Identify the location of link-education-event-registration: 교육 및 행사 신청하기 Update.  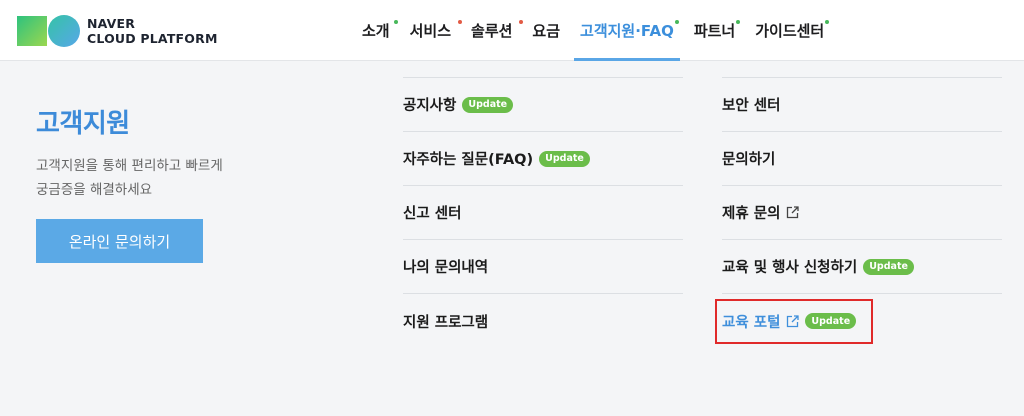
(862, 267).